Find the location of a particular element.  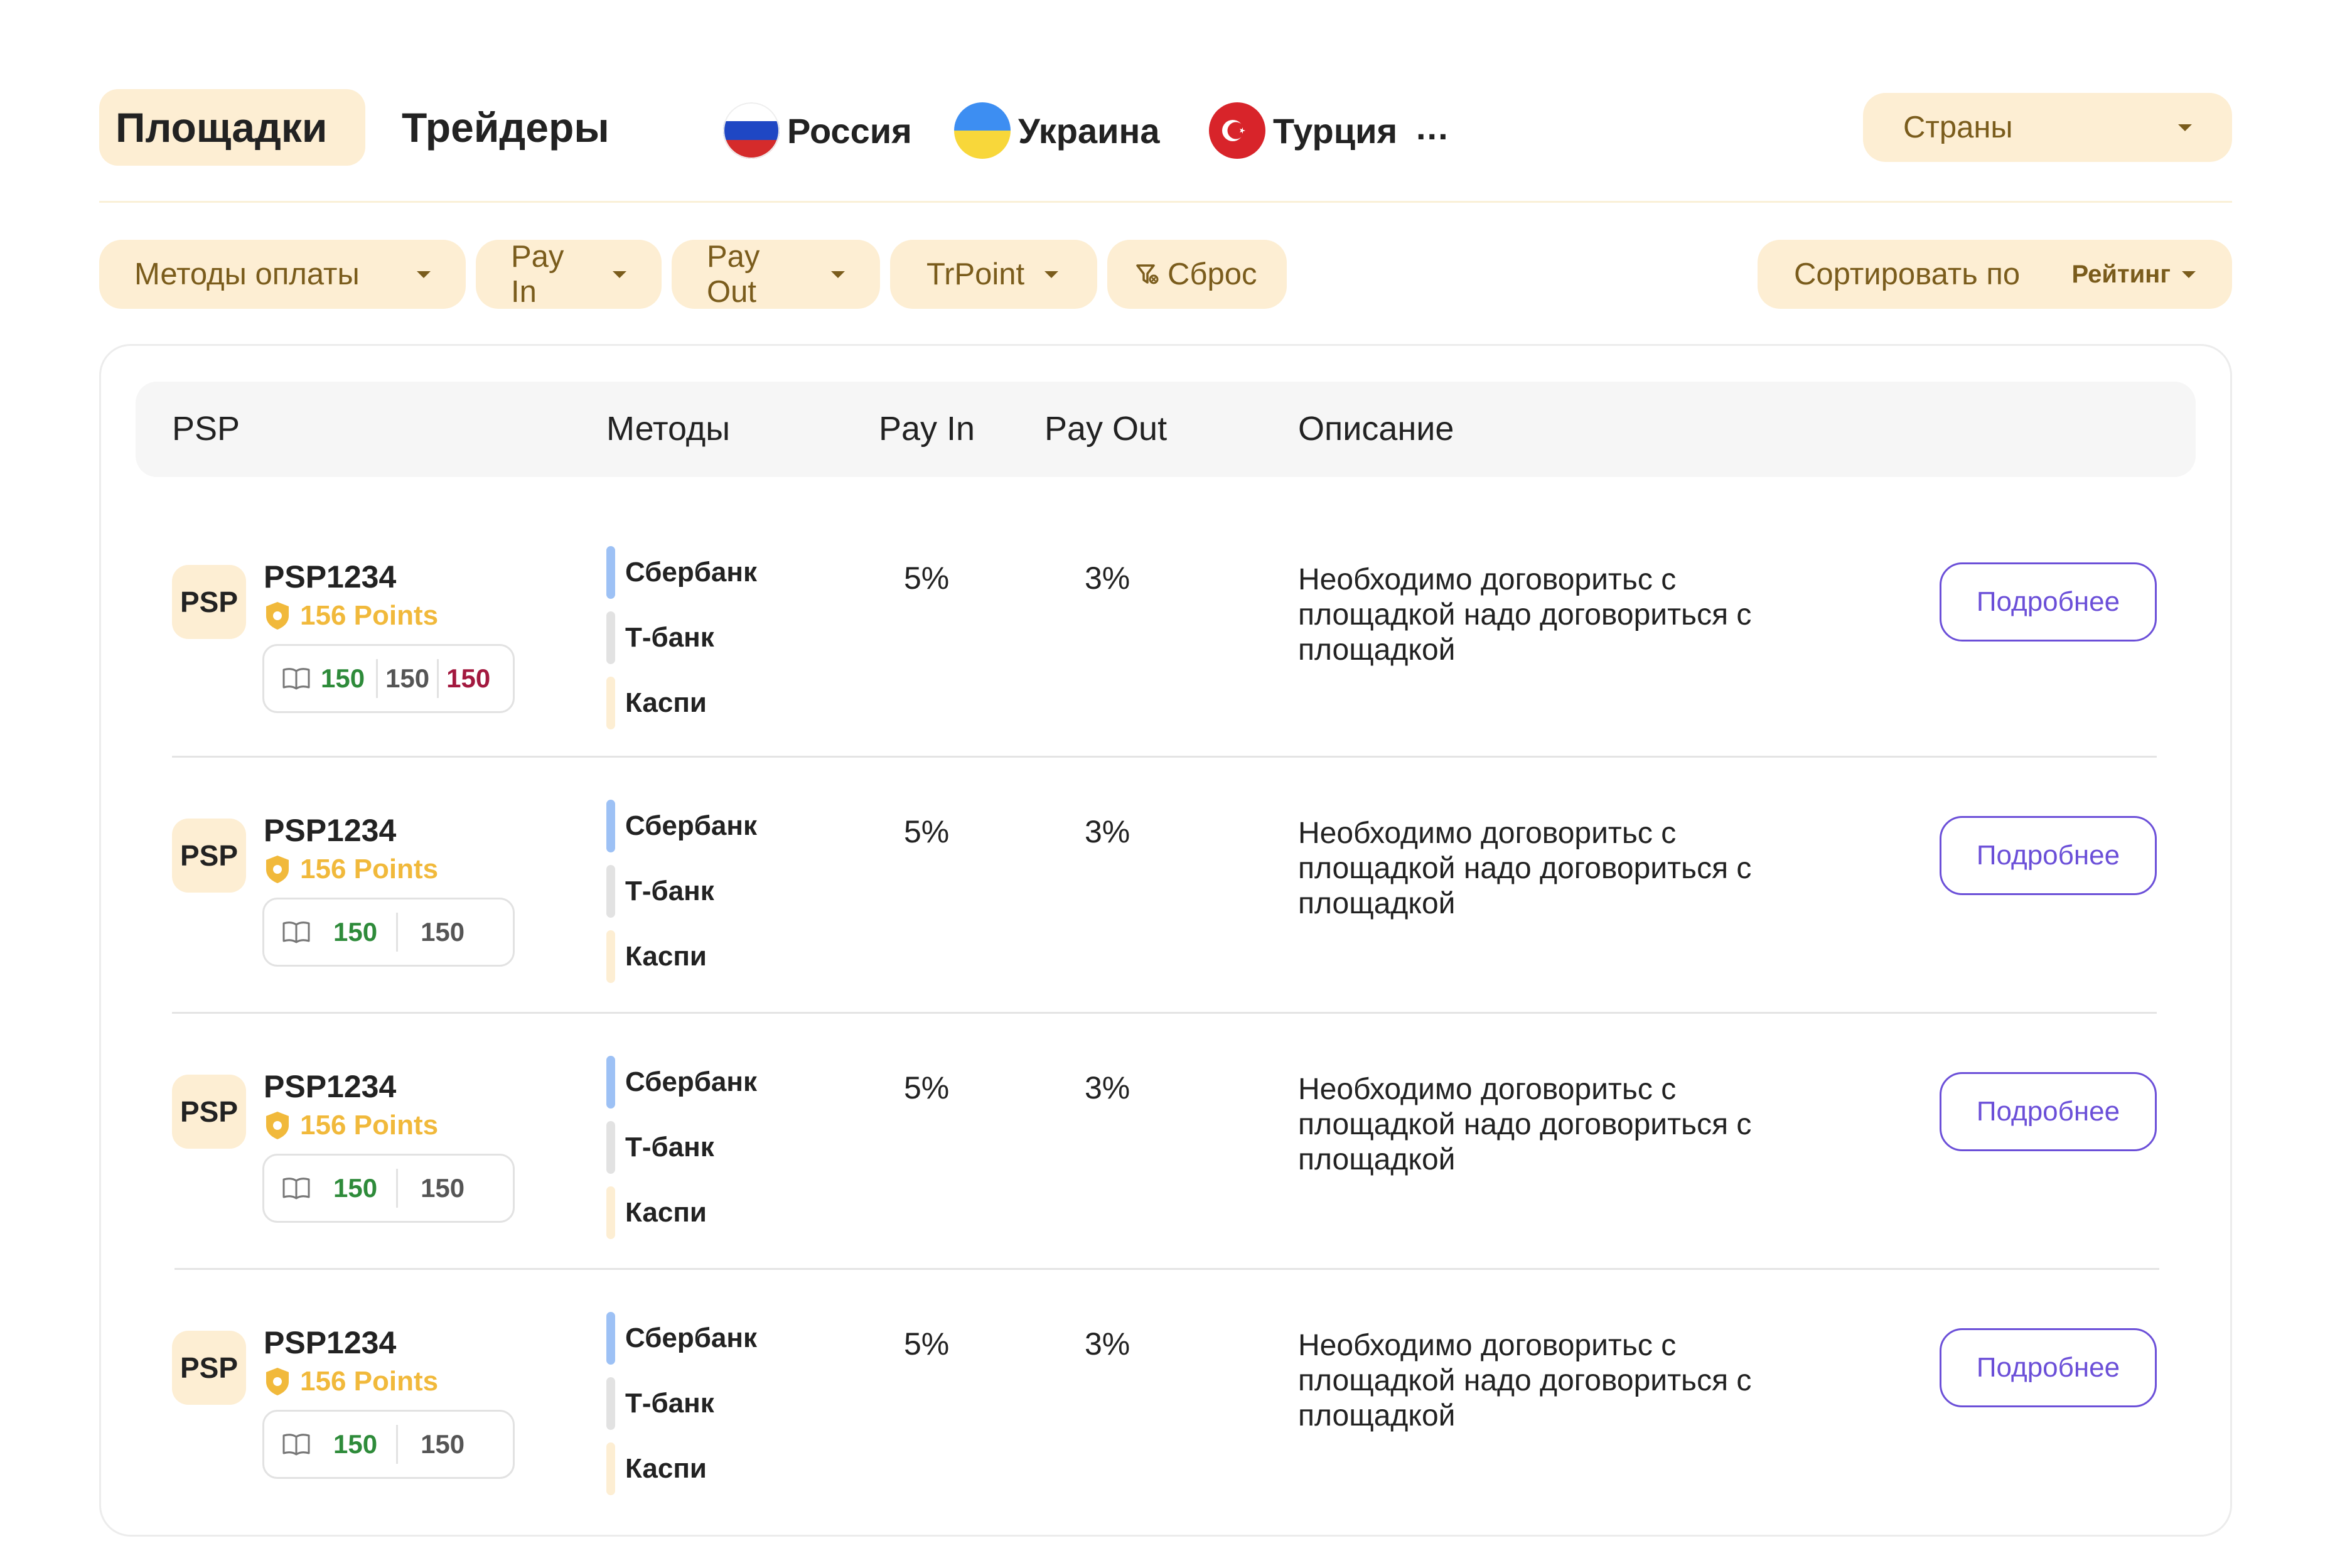

tab-traders: Трейдеры is located at coordinates (505, 127).